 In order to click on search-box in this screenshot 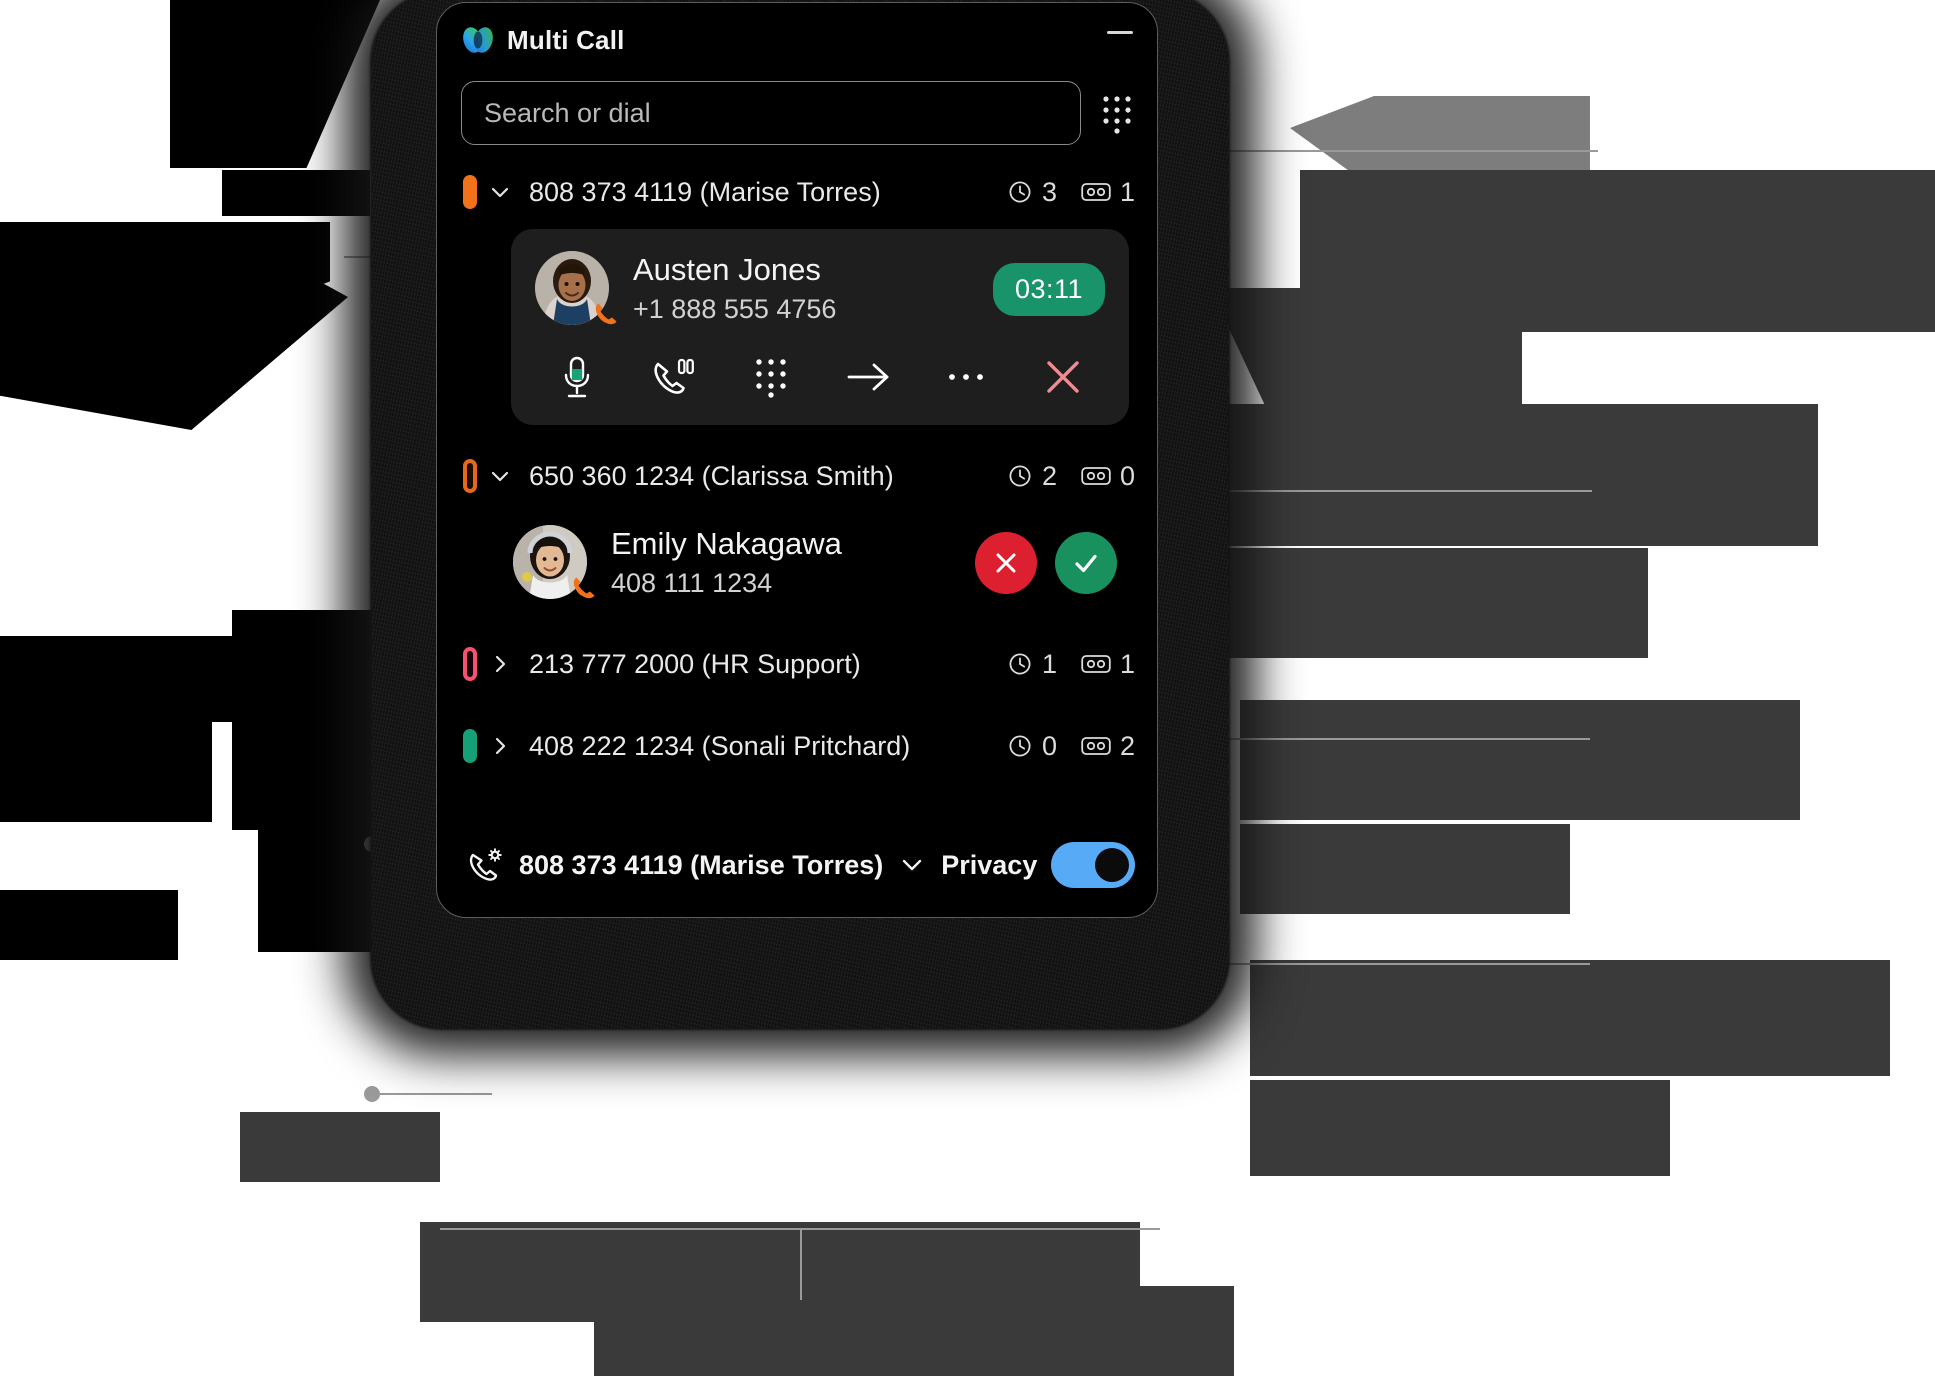, I will do `click(771, 113)`.